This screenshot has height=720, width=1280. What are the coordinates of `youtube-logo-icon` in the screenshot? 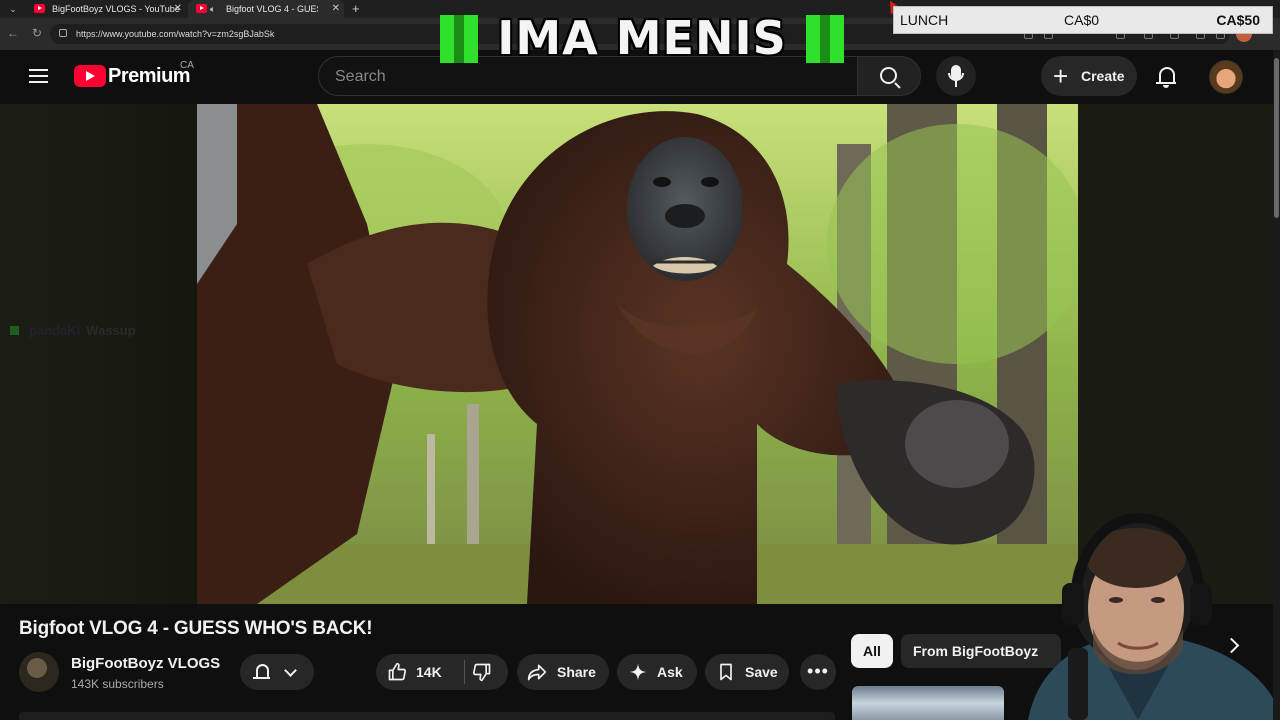 It's located at (90, 76).